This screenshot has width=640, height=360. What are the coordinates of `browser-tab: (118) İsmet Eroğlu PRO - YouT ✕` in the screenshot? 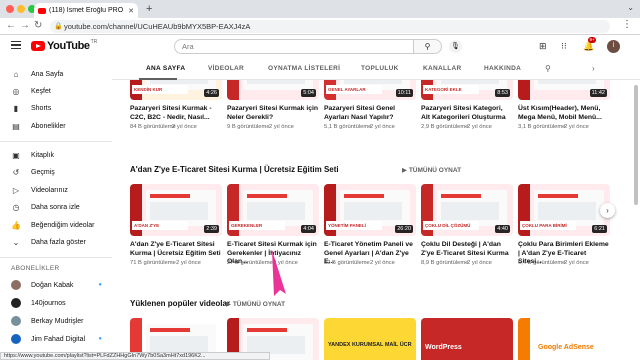 It's located at (86, 10).